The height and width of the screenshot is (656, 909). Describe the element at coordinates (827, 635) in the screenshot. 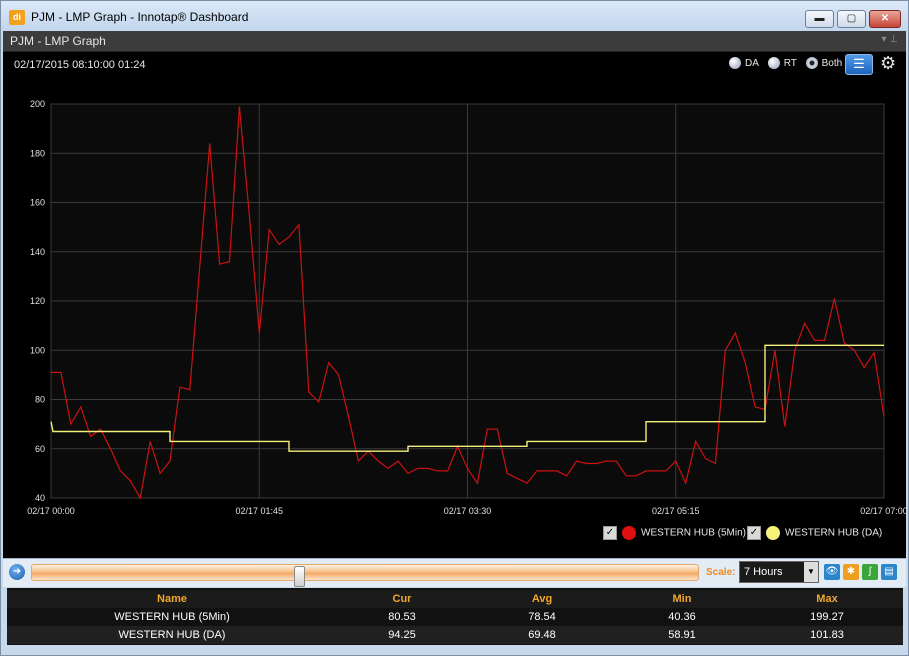

I see `cell-max: 101.83` at that location.